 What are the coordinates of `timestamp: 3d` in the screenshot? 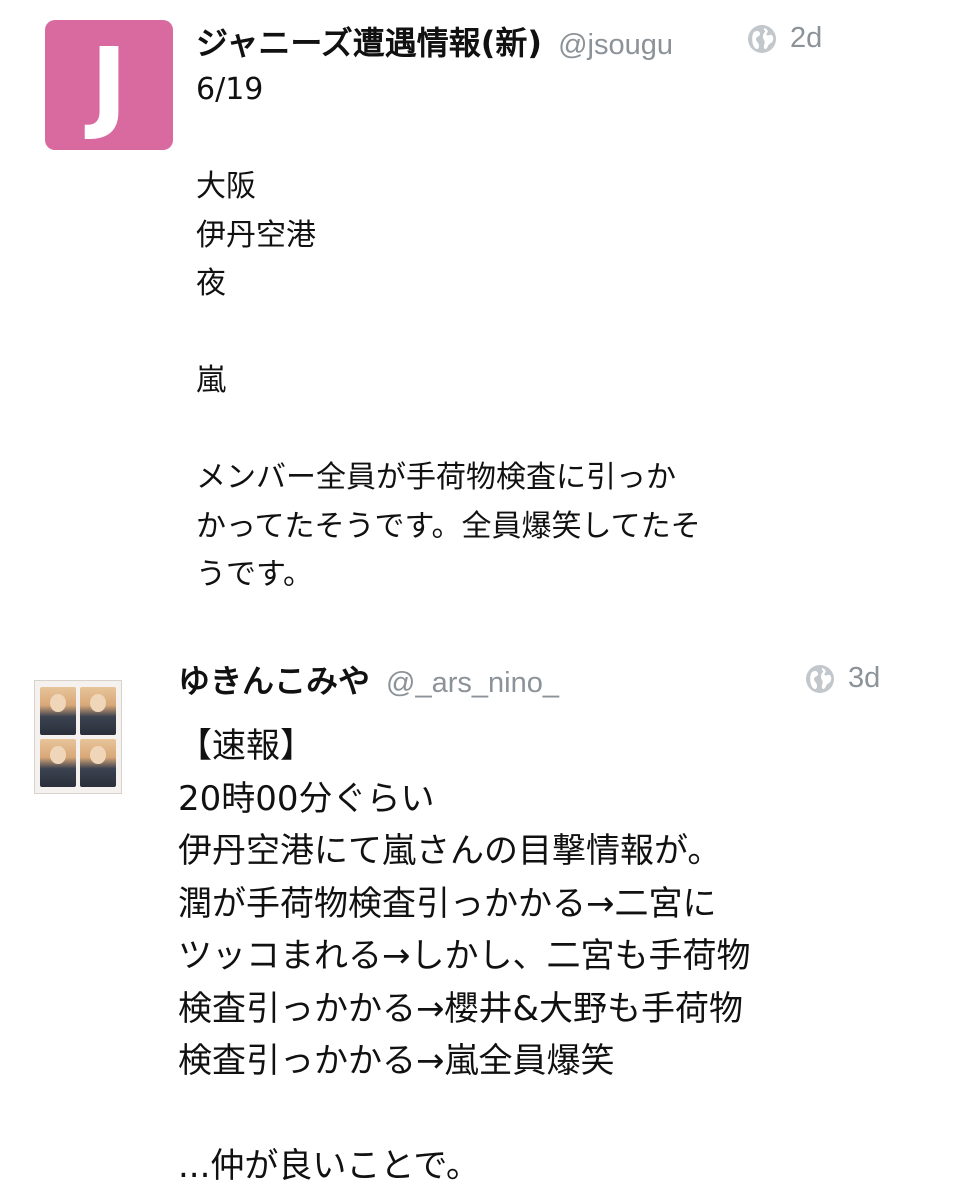 It's located at (864, 678).